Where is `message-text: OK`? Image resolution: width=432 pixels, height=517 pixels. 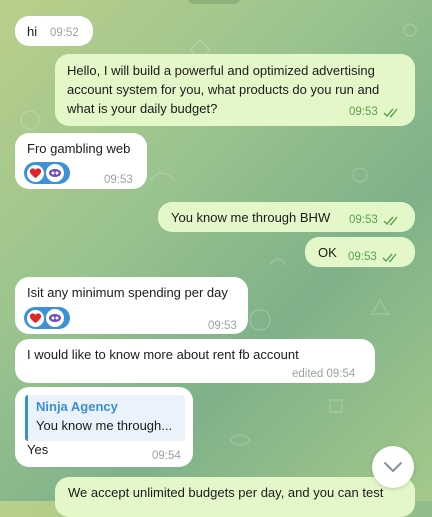 message-text: OK is located at coordinates (327, 252).